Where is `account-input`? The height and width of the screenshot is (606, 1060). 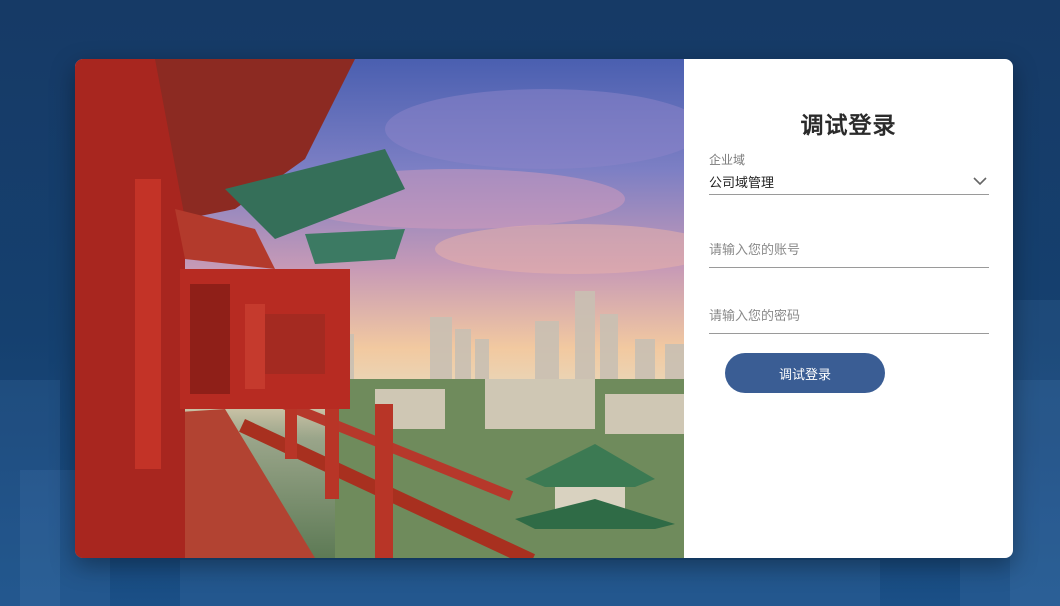 account-input is located at coordinates (849, 250).